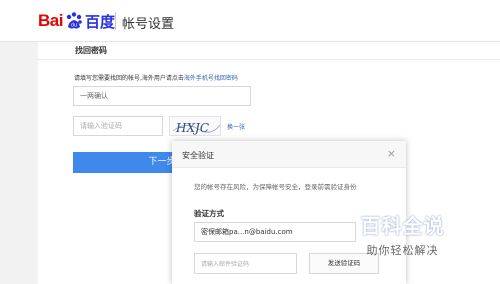 This screenshot has width=500, height=284. What do you see at coordinates (275, 187) in the screenshot?
I see `dialog-description: 您的帐号存在风险，为保障帐号安全，登录前需验证身份` at bounding box center [275, 187].